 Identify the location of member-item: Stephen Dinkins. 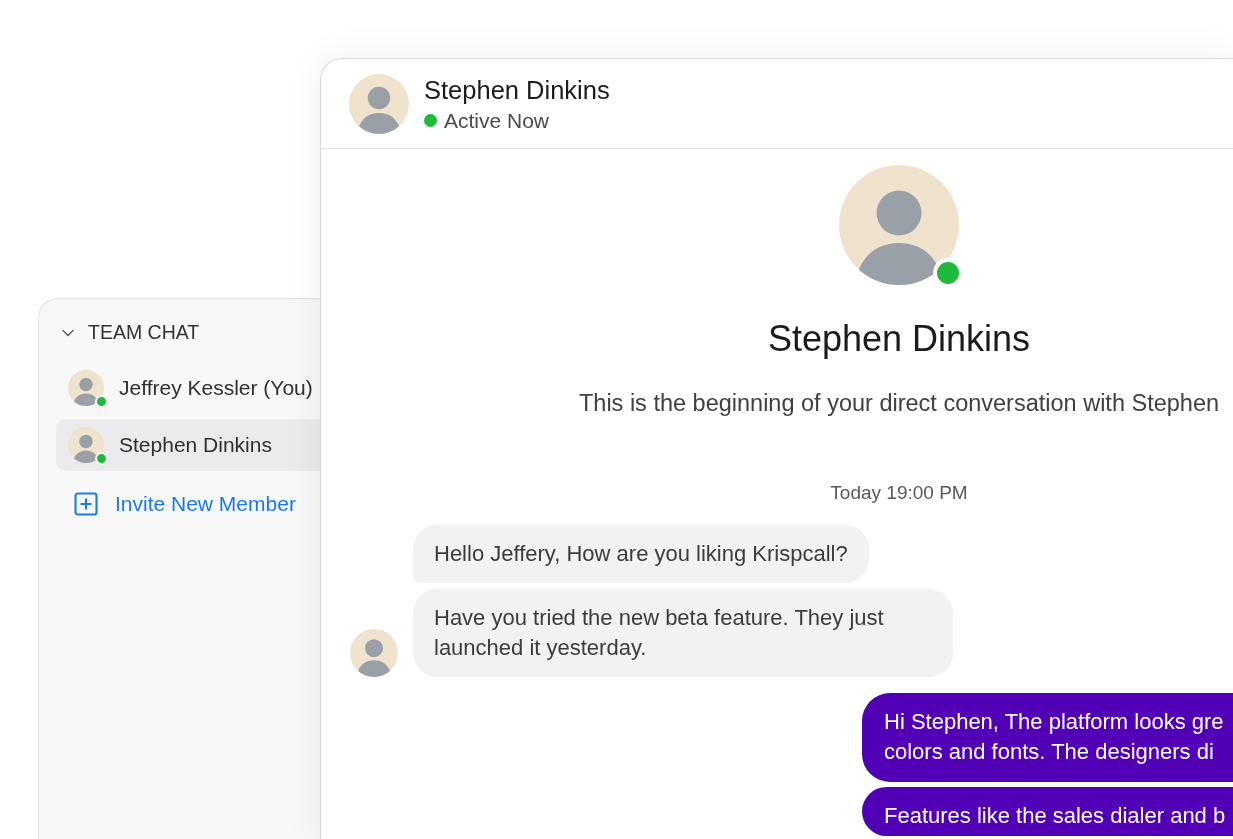
(188, 445).